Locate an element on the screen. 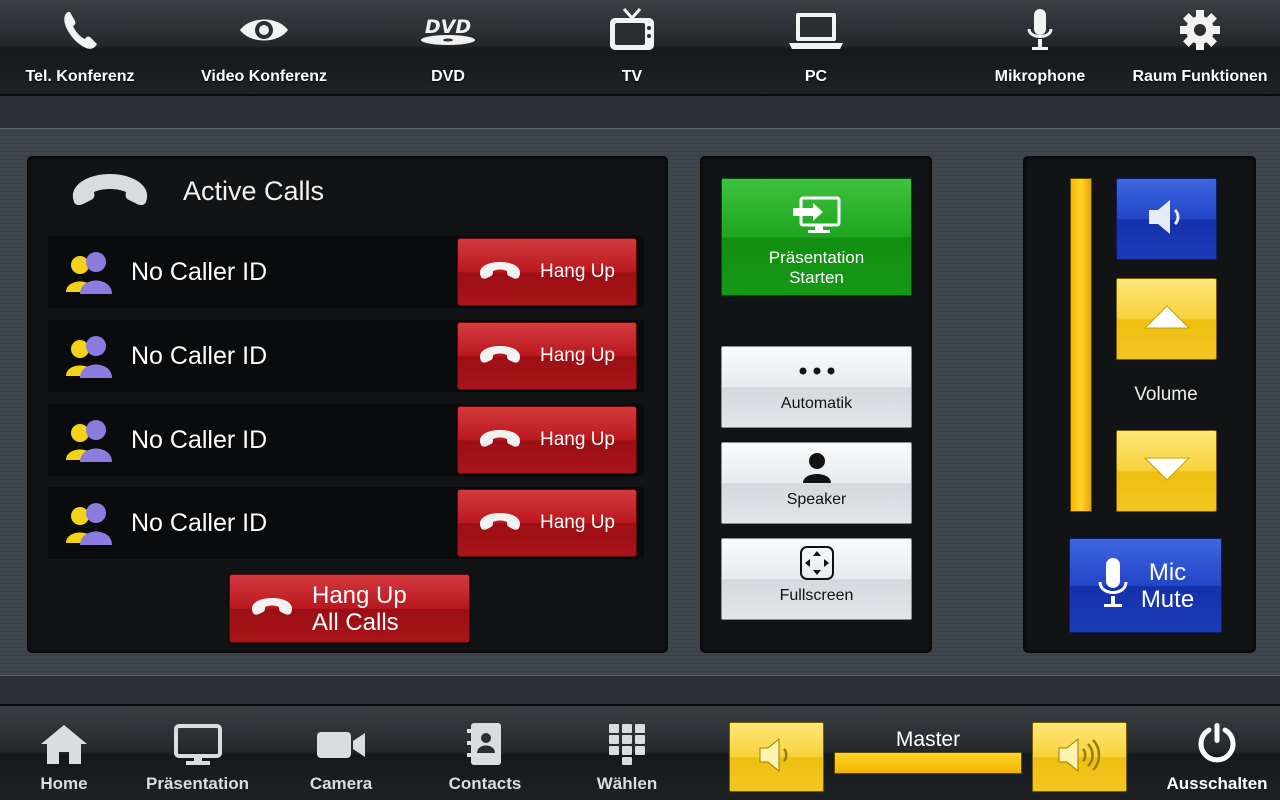 Image resolution: width=1280 pixels, height=800 pixels. fullscreen-button: Fullscreen is located at coordinates (816, 579).